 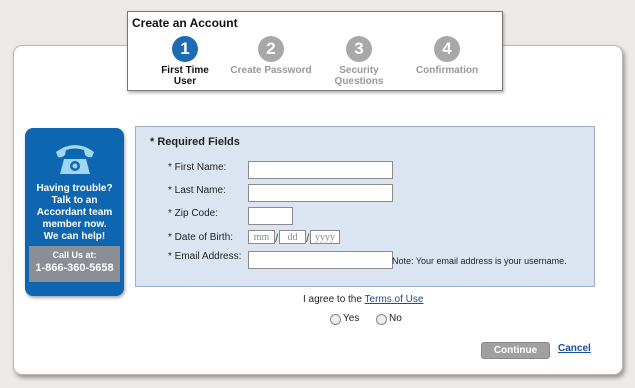 I want to click on dob-month-input: mm, so click(x=261, y=237).